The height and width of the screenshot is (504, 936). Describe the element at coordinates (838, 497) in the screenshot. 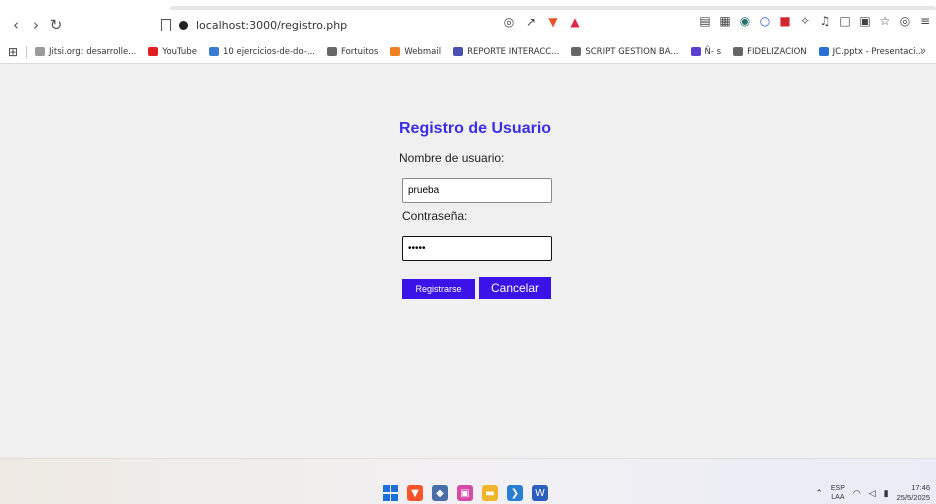

I see `language-layout: LAA` at that location.